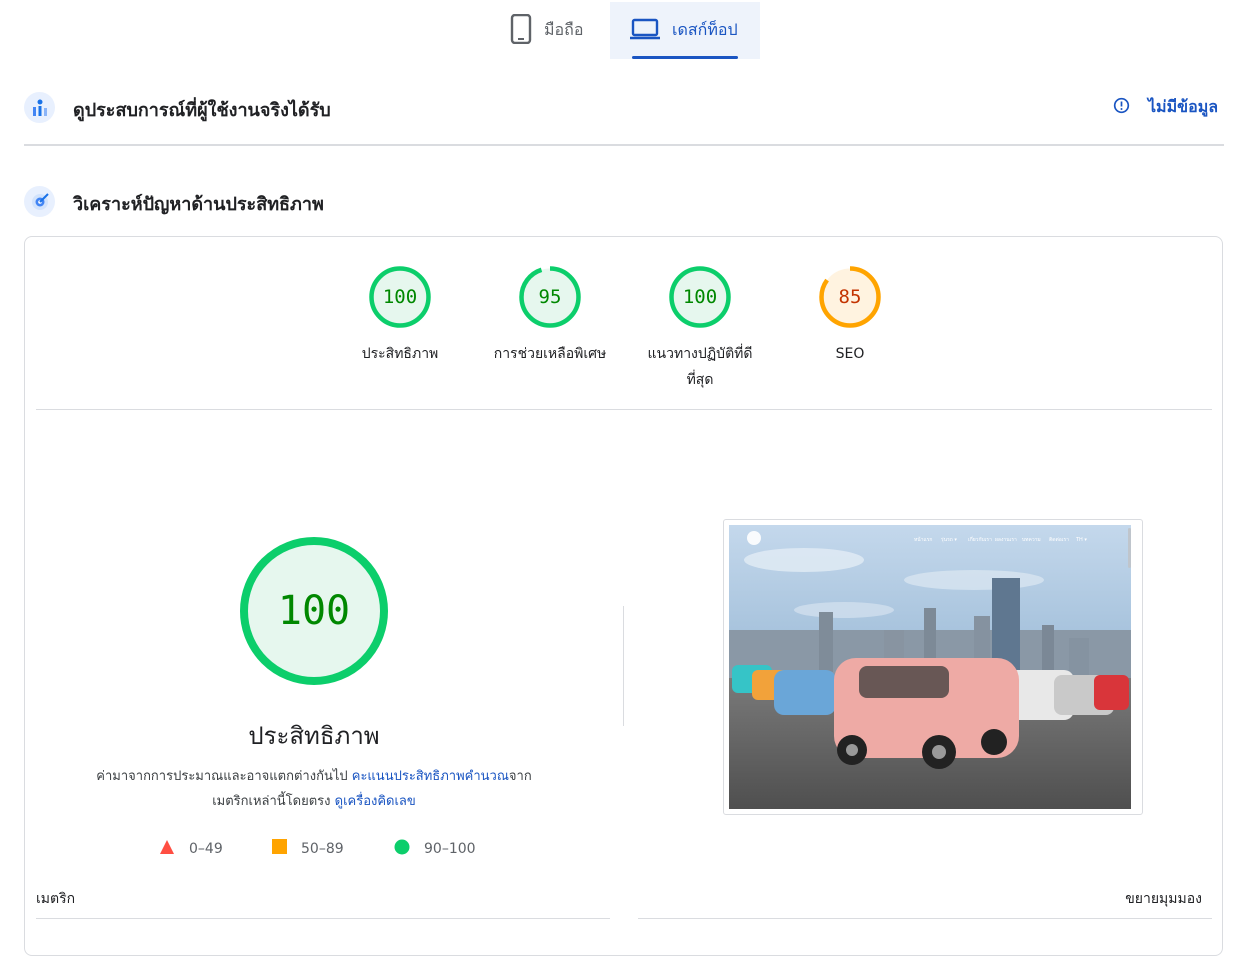 This screenshot has width=1254, height=956. Describe the element at coordinates (39, 201) in the screenshot. I see `diagnose-icon` at that location.